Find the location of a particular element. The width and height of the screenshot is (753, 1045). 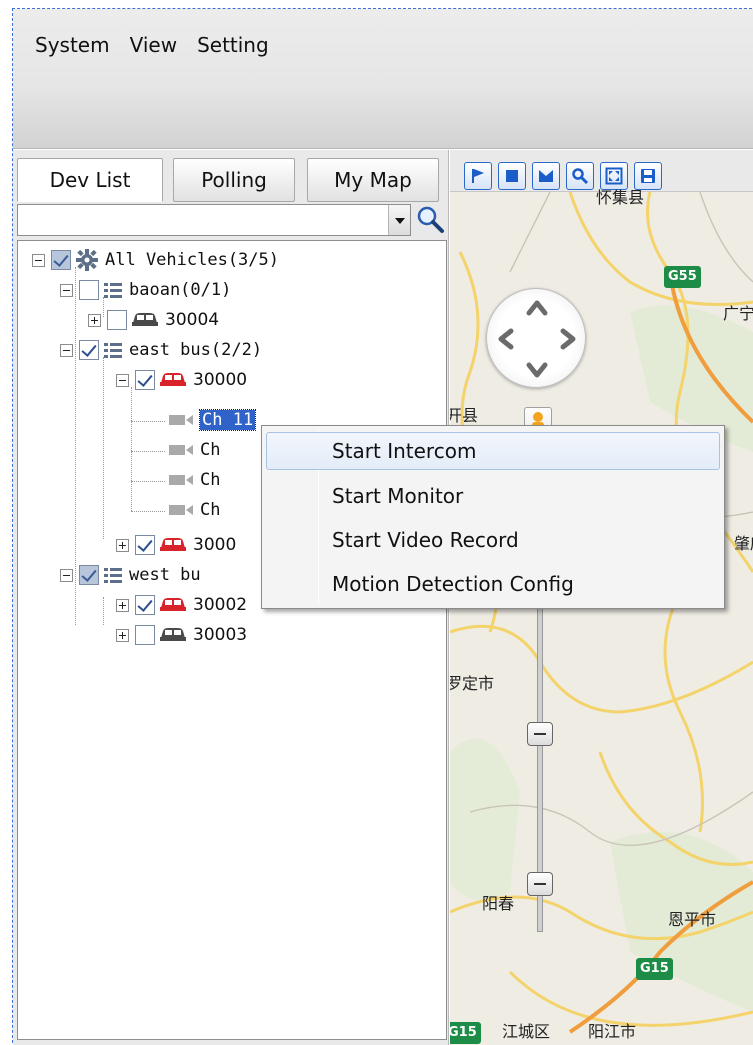

map-label-enping: 恩平市 is located at coordinates (692, 919).